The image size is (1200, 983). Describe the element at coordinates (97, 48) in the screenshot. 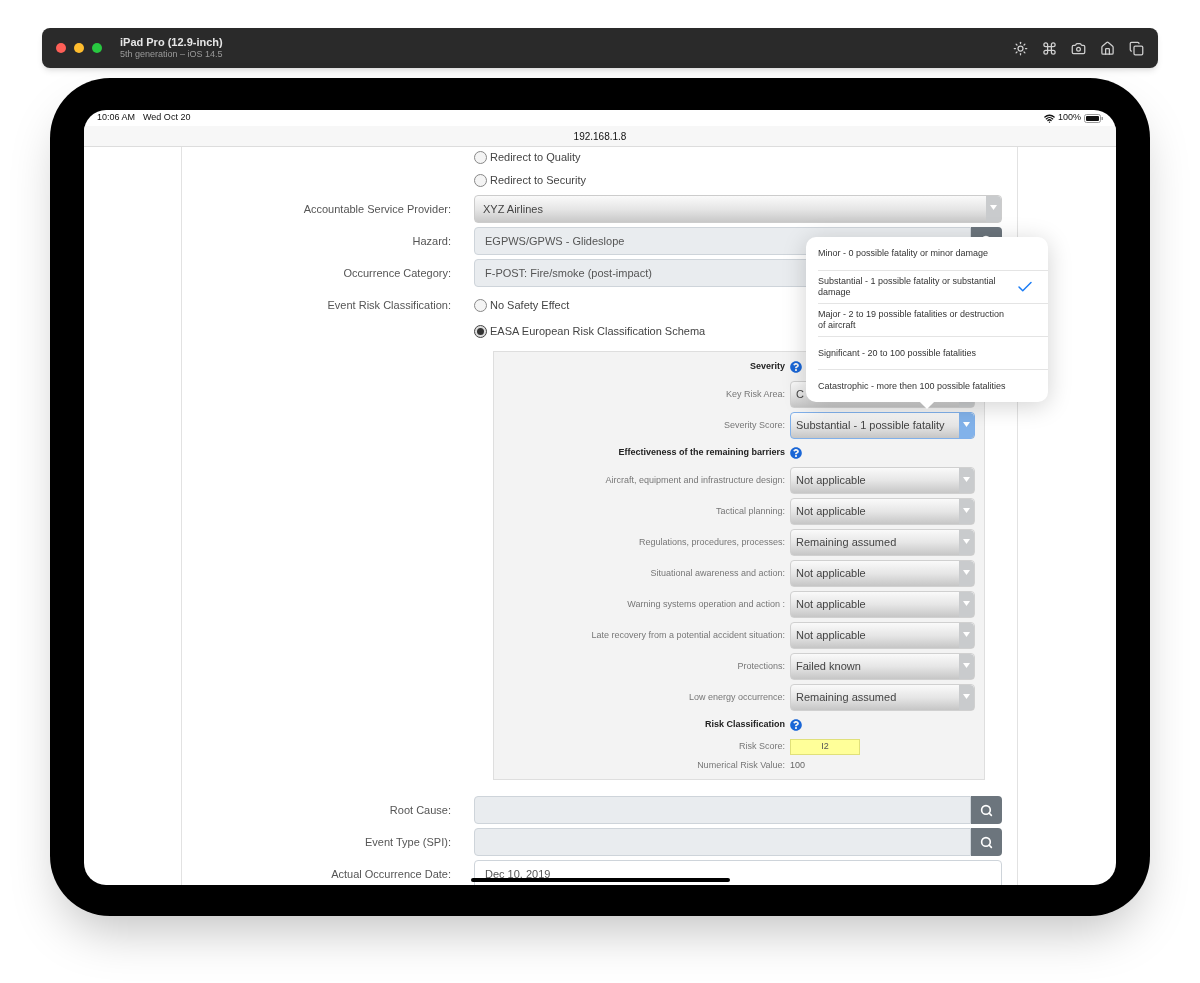

I see `zoom-window-button` at that location.